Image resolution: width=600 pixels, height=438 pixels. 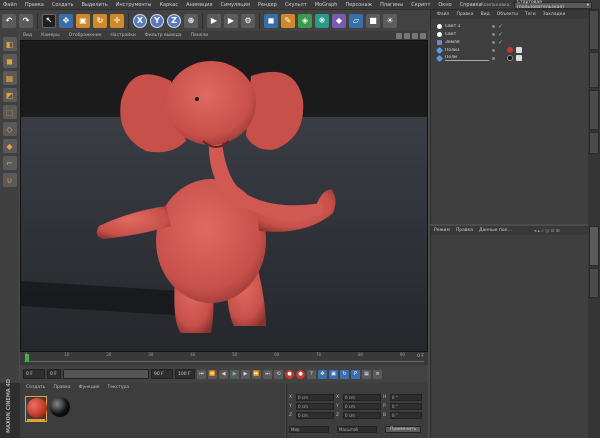 I want to click on snap-icon: ⌐, so click(x=9, y=163).